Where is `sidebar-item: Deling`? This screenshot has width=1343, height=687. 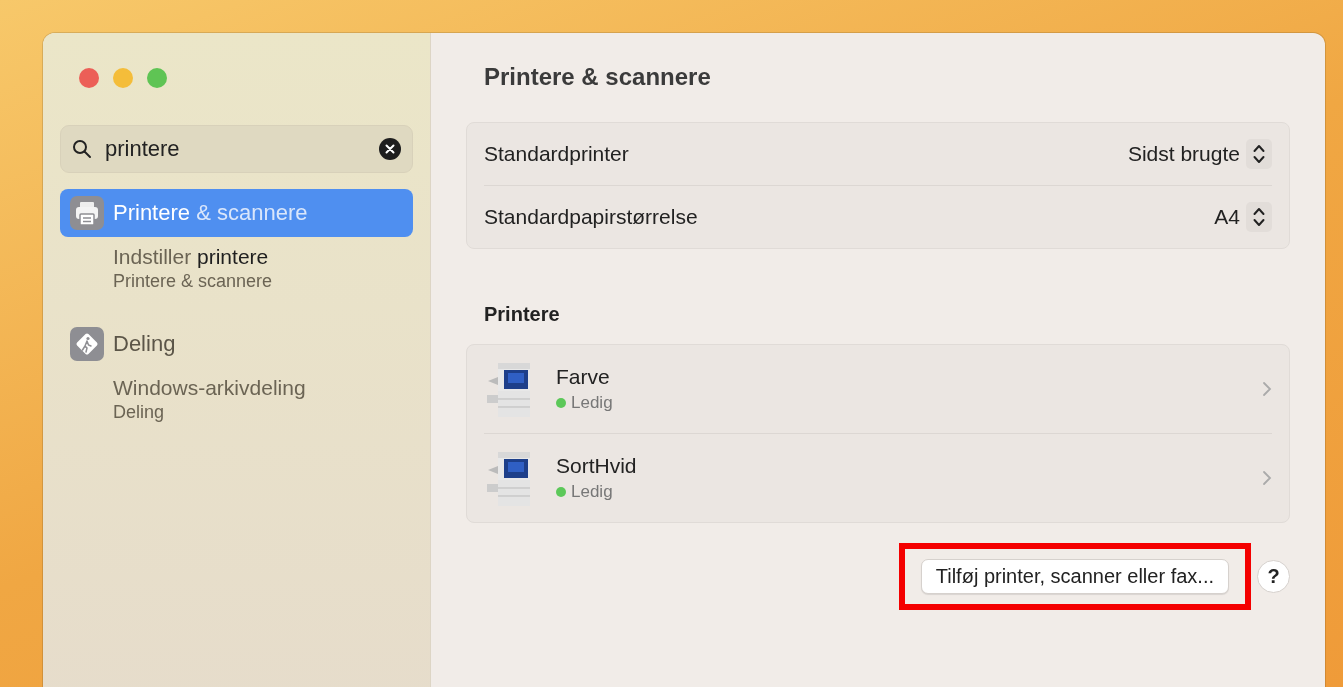 sidebar-item: Deling is located at coordinates (236, 344).